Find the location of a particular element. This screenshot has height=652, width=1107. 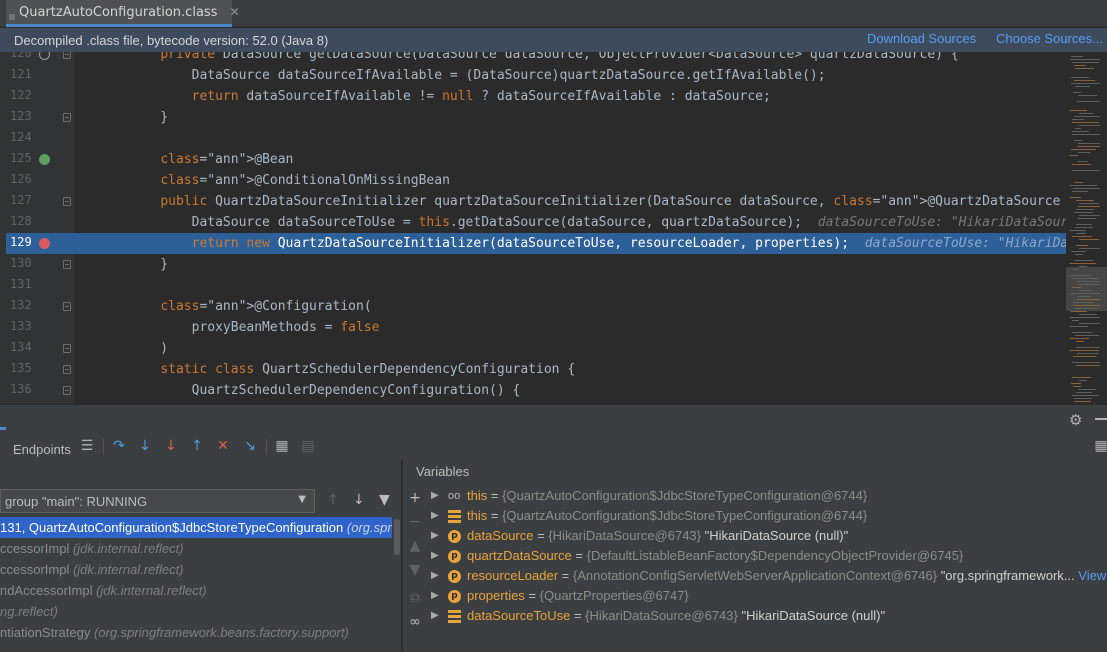

gutter-line: 136 is located at coordinates (40, 390).